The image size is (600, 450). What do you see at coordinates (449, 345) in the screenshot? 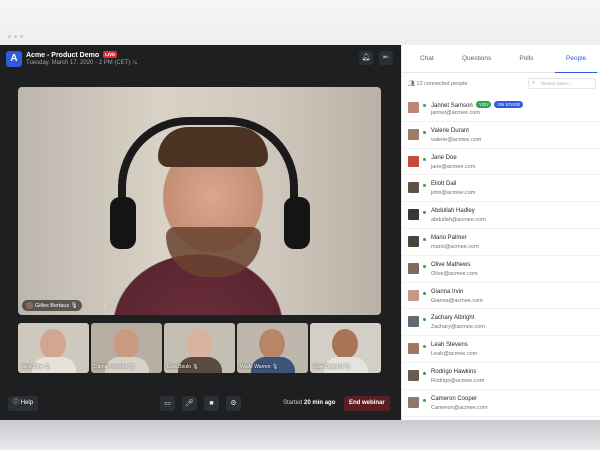
I see `person-name-text: Leah Stevens` at bounding box center [449, 345].